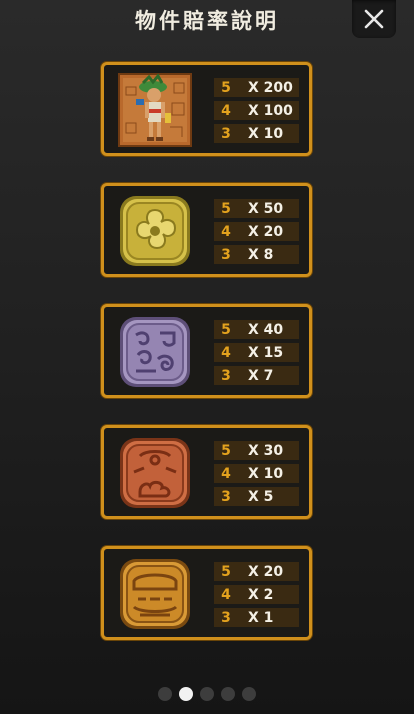 The image size is (414, 714). What do you see at coordinates (155, 231) in the screenshot?
I see `gold-glyph-icon` at bounding box center [155, 231].